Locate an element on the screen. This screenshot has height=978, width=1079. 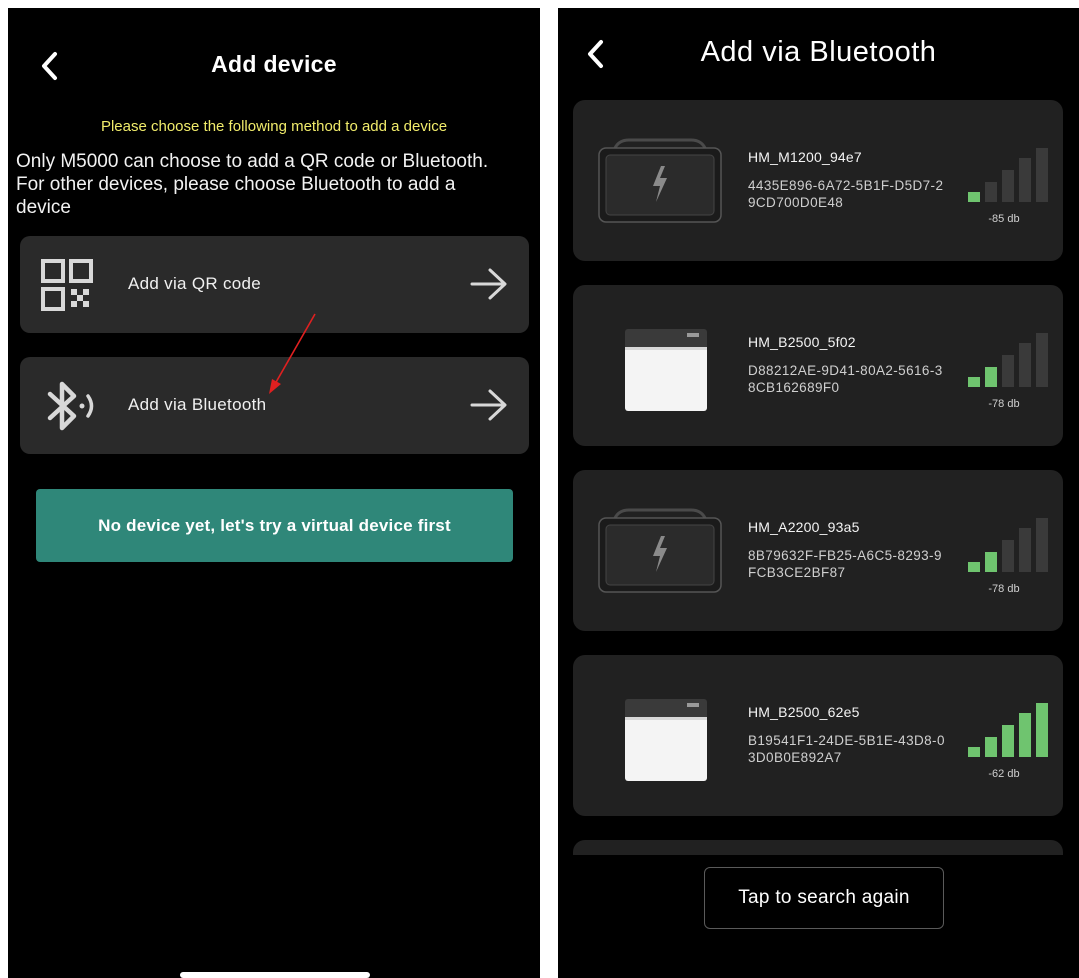
signal-rssi: -85 db is located at coordinates (1004, 219).